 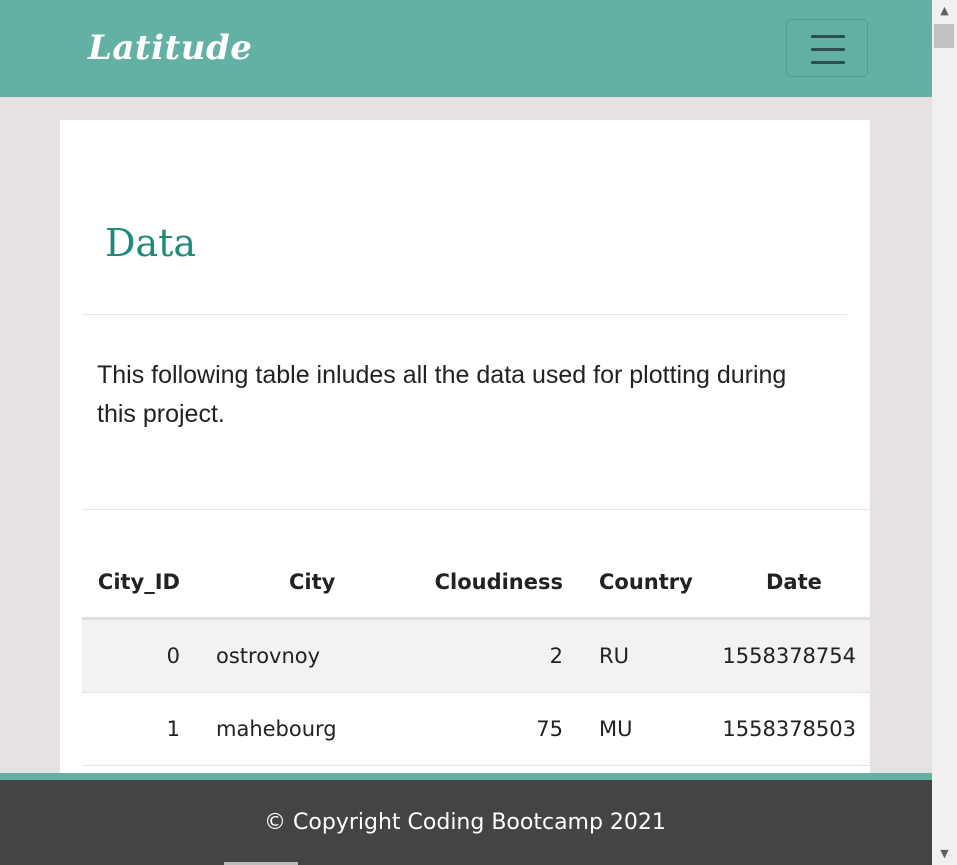 What do you see at coordinates (312, 582) in the screenshot?
I see `column-header-city: City` at bounding box center [312, 582].